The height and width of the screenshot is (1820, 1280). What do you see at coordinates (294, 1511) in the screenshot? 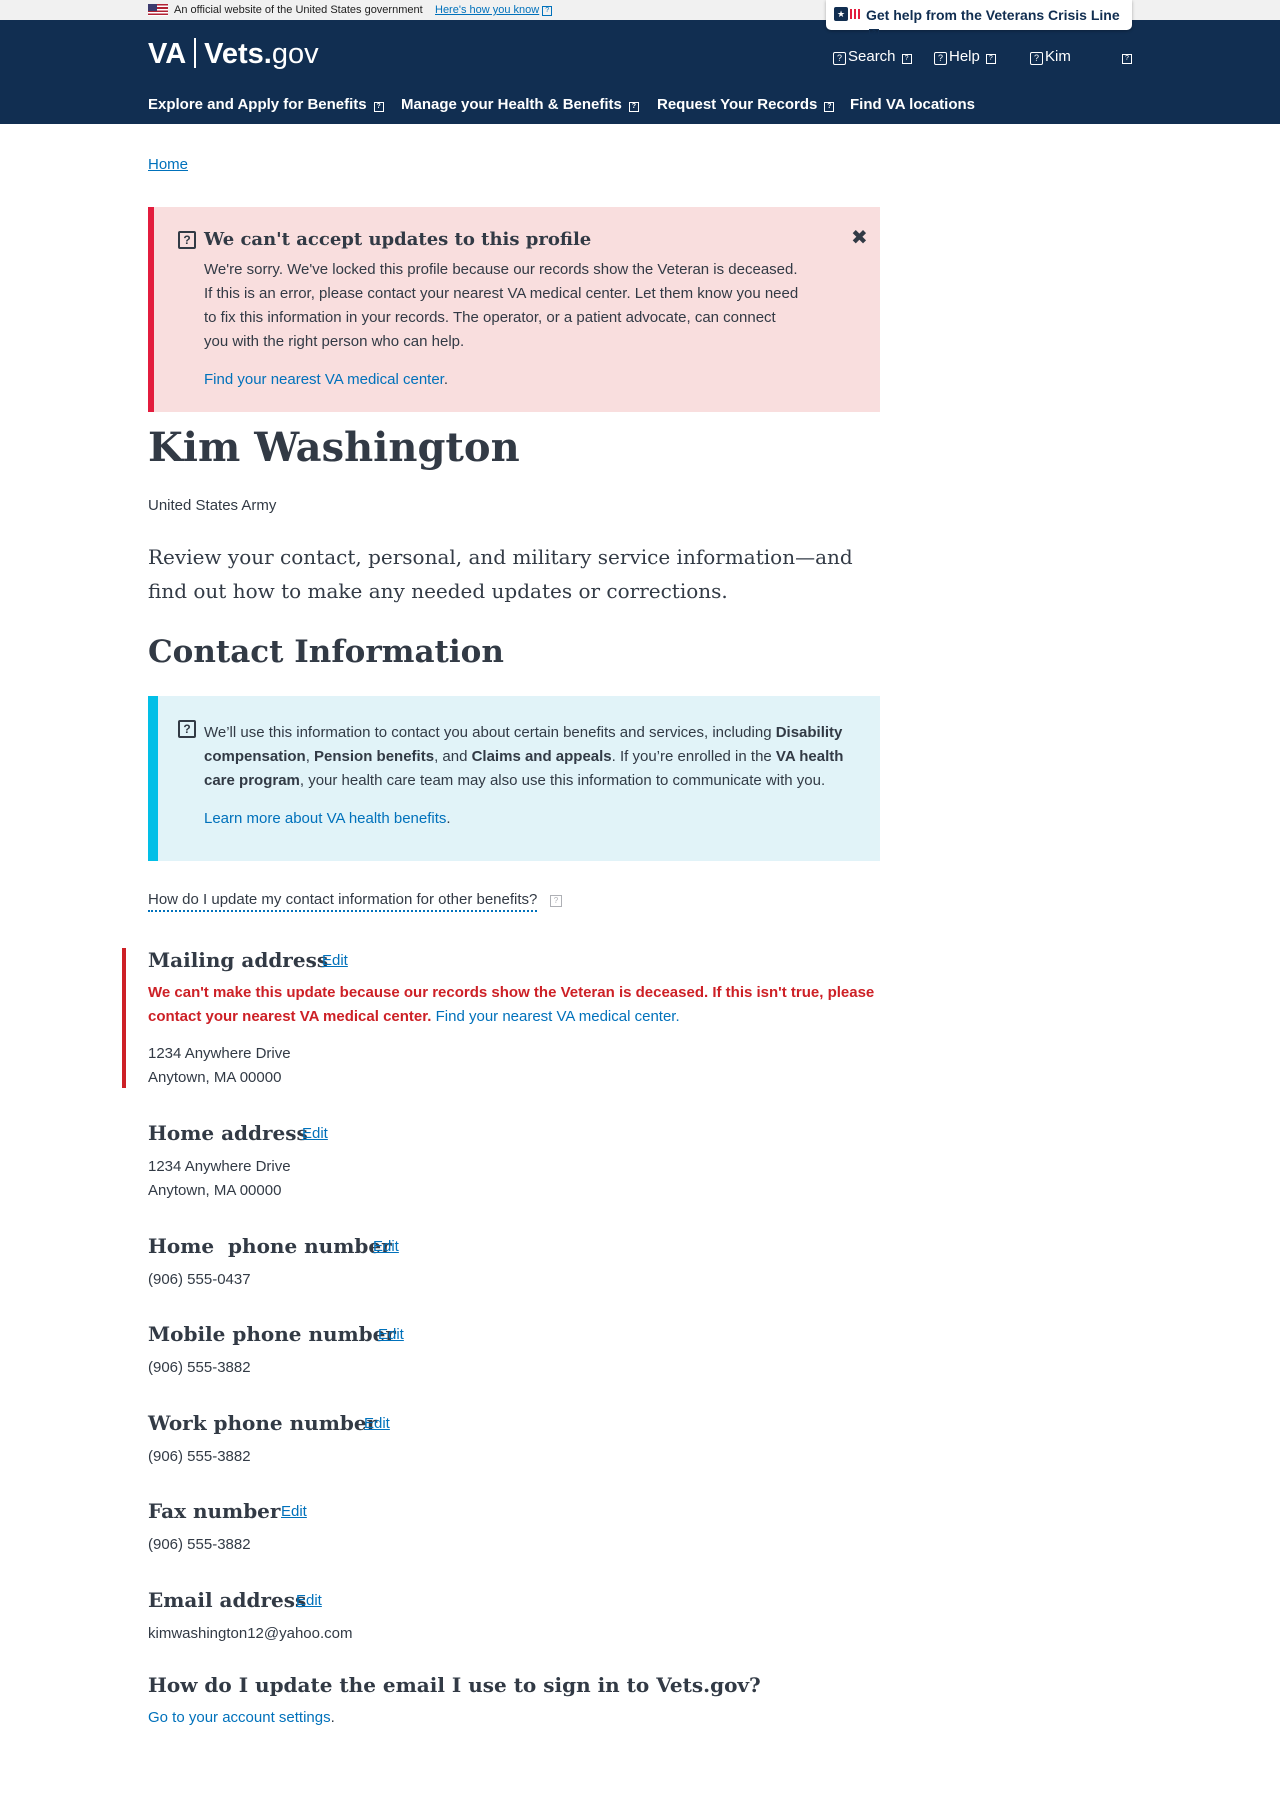
I see `edit-fax-button: Edit` at bounding box center [294, 1511].